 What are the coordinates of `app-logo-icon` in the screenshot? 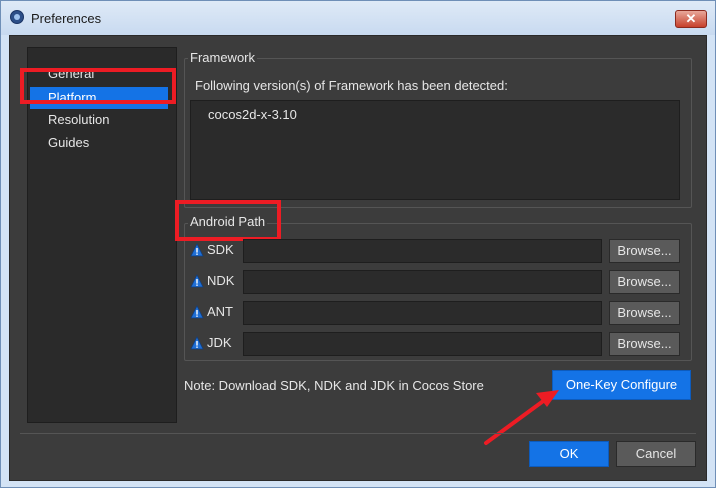 It's located at (17, 17).